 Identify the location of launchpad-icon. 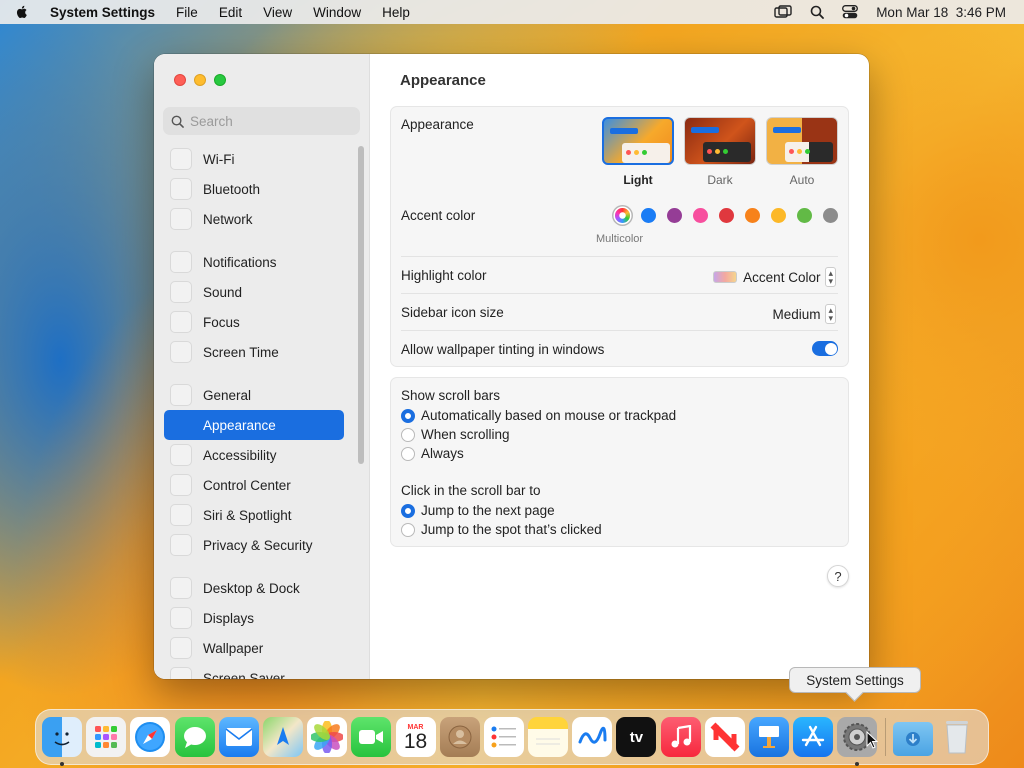
(106, 737).